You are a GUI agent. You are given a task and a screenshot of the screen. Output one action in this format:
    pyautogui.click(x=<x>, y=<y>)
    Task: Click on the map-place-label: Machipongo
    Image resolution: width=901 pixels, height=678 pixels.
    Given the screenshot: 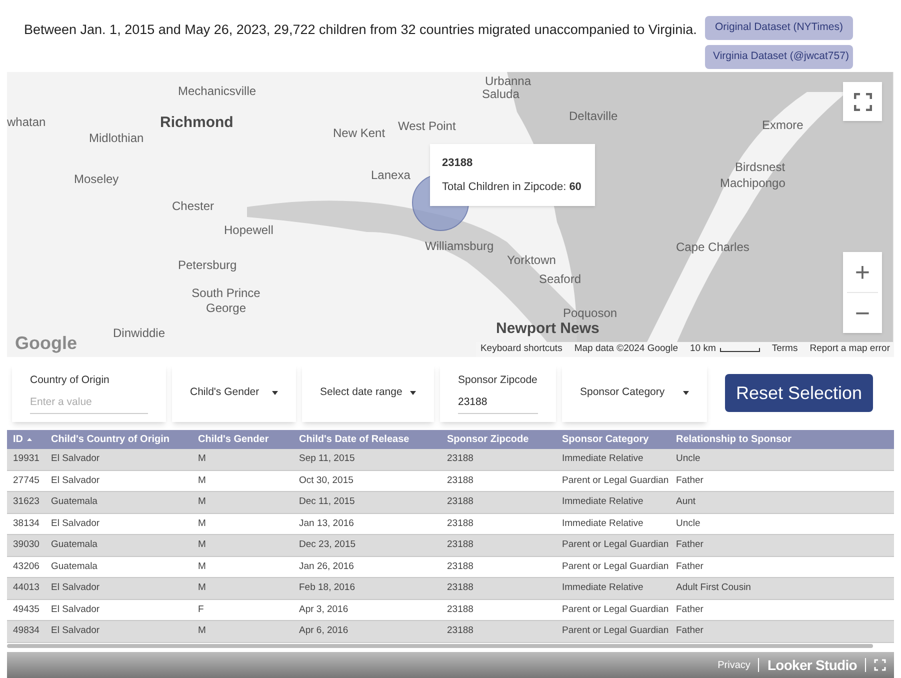 What is the action you would take?
    pyautogui.click(x=753, y=183)
    